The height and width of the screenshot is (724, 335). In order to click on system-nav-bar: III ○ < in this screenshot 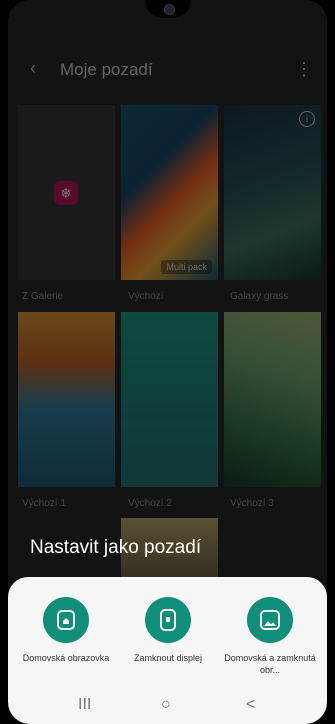, I will do `click(167, 707)`.